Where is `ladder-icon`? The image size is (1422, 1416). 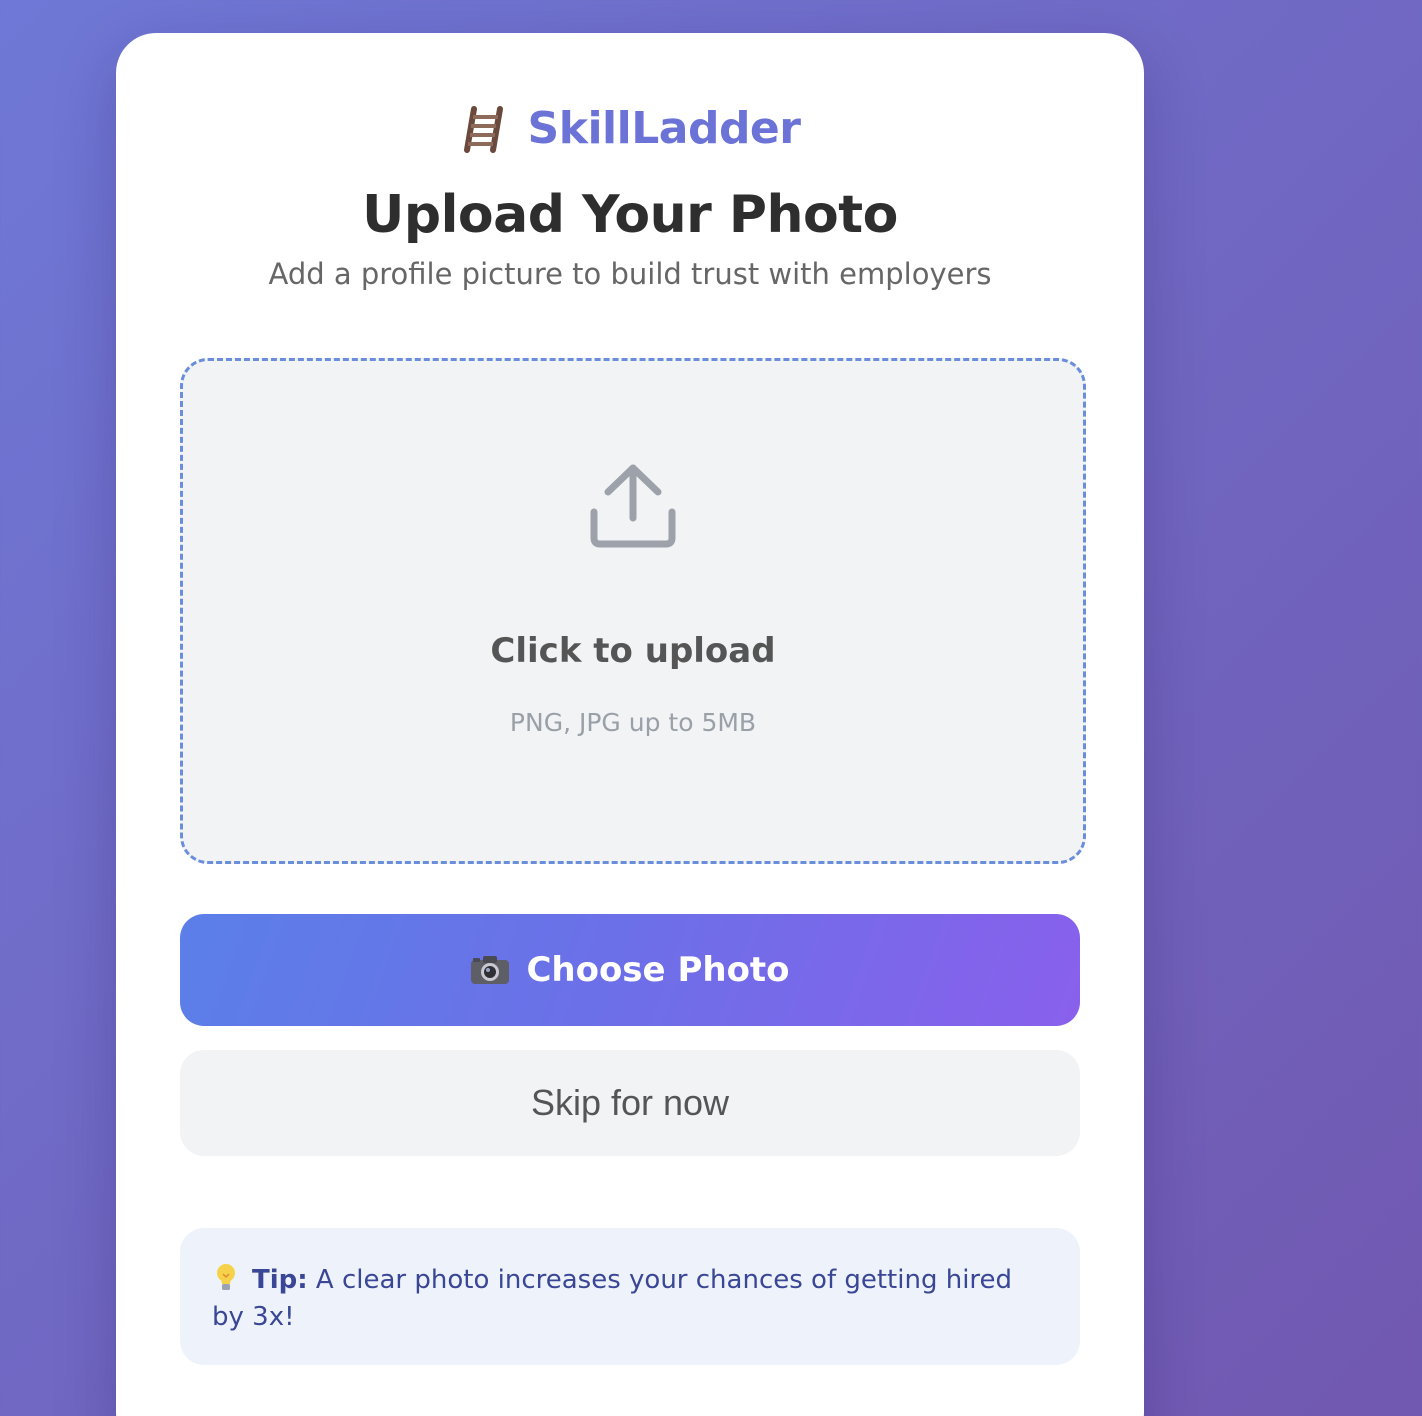 ladder-icon is located at coordinates (483, 129).